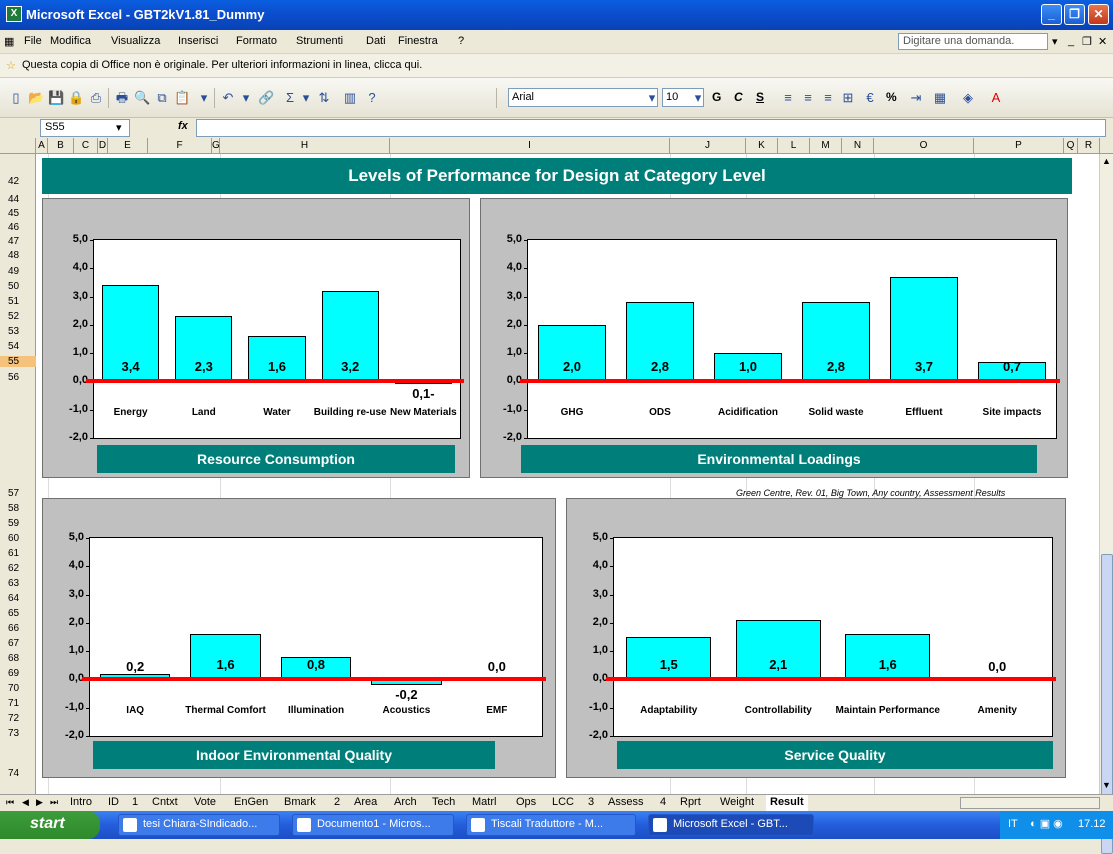  Describe the element at coordinates (1030, 803) in the screenshot. I see `horizontal-scrollbar` at that location.